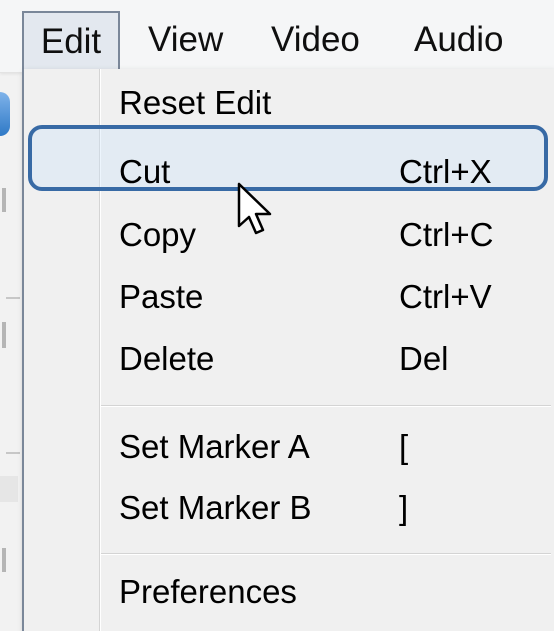  Describe the element at coordinates (445, 296) in the screenshot. I see `menu-item-shortcut: Ctrl+V` at that location.